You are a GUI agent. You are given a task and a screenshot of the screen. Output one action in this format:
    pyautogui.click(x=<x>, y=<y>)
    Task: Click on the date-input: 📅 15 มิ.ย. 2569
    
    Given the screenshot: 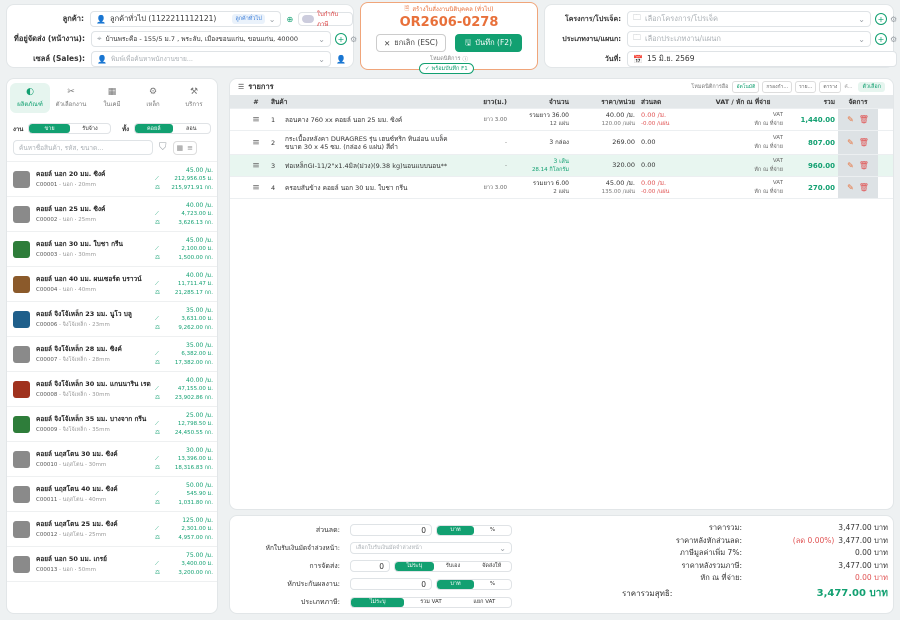 What is the action you would take?
    pyautogui.click(x=762, y=59)
    